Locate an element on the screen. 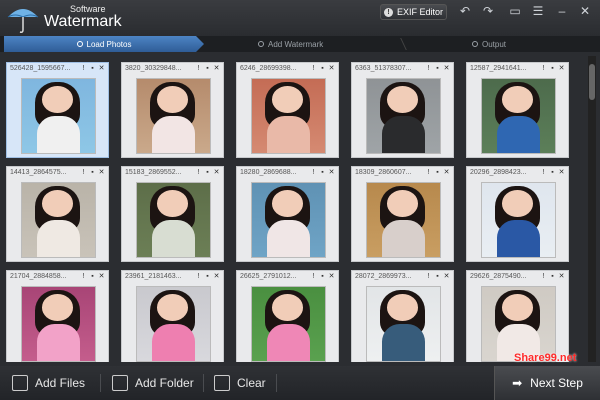  chat-icon: ▭ is located at coordinates (515, 11).